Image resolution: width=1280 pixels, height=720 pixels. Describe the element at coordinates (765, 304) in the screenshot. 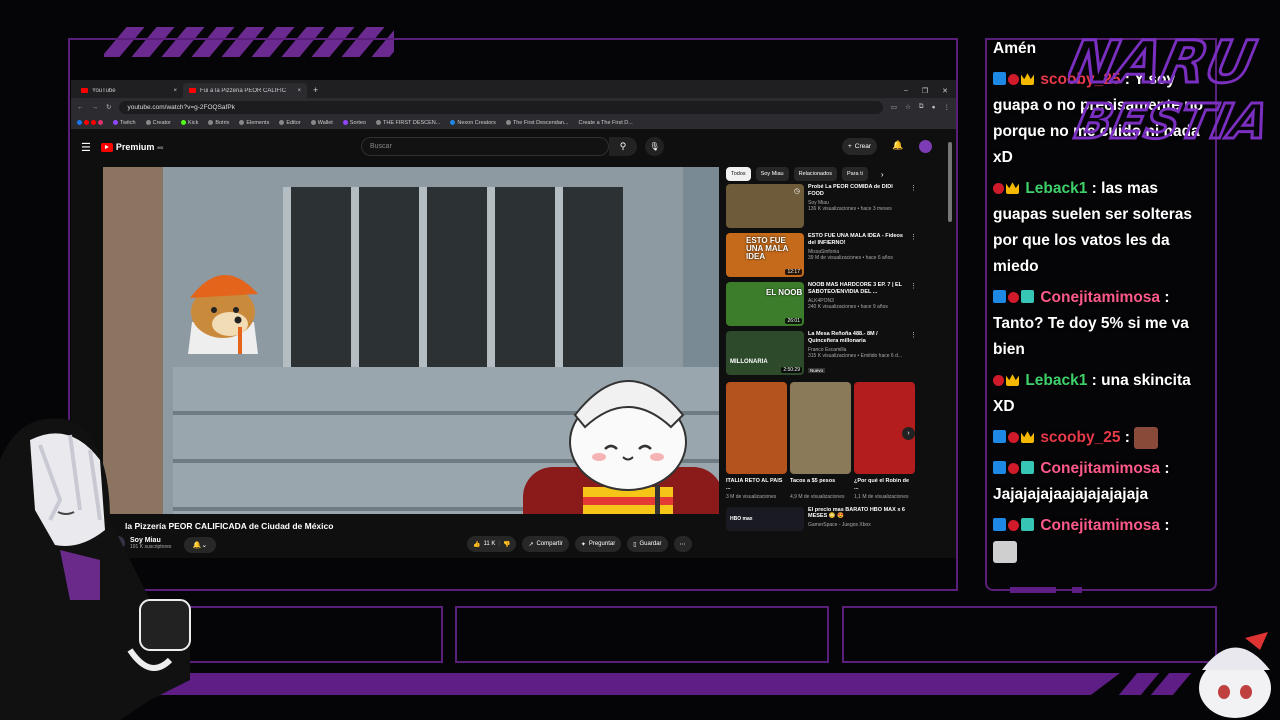

I see `video-thumbnail: EL NOOB 26:01` at that location.